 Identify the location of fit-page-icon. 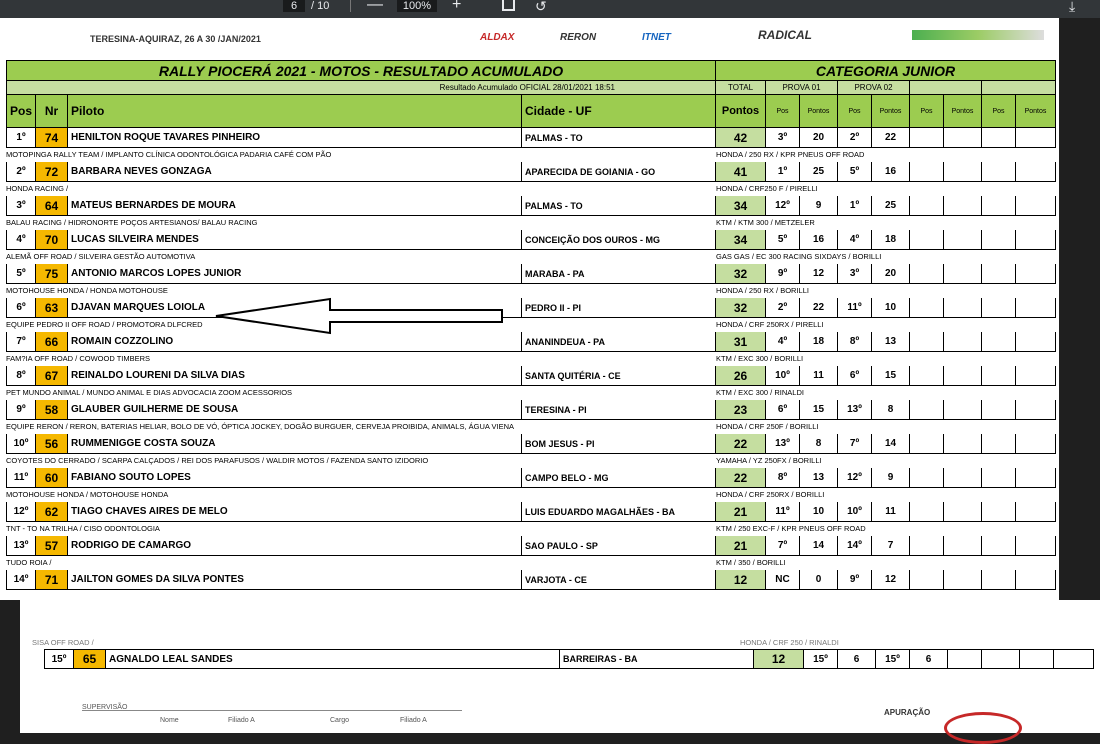
(508, 5).